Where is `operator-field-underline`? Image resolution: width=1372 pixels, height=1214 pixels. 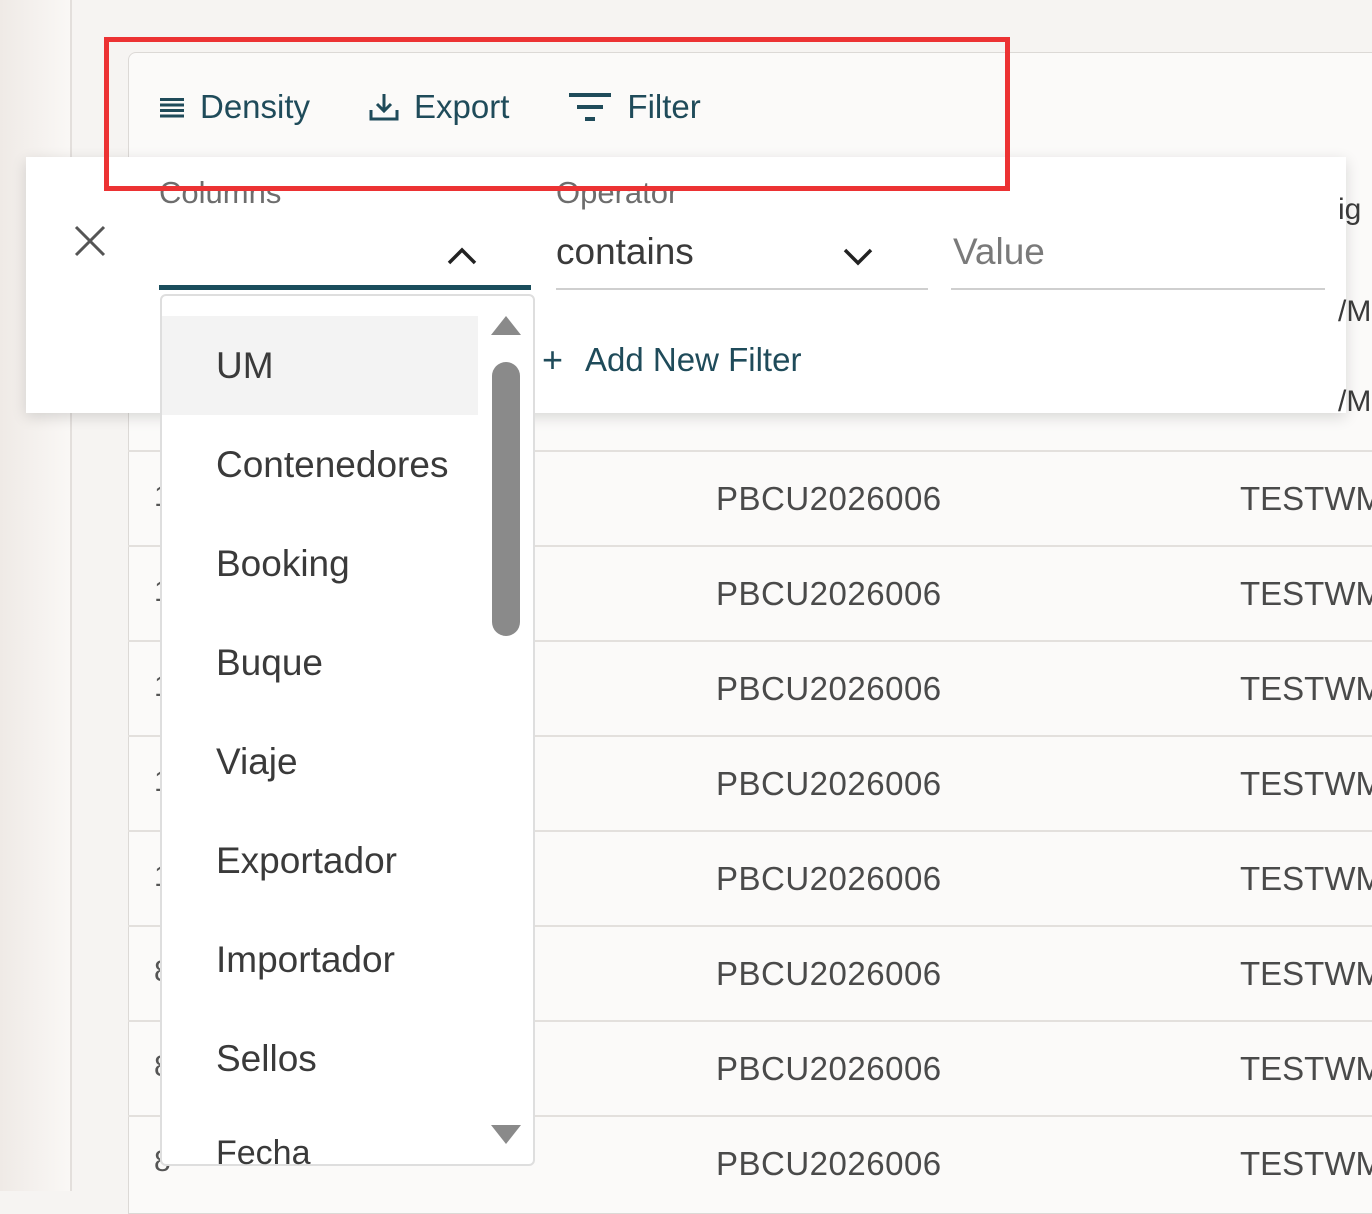
operator-field-underline is located at coordinates (742, 289).